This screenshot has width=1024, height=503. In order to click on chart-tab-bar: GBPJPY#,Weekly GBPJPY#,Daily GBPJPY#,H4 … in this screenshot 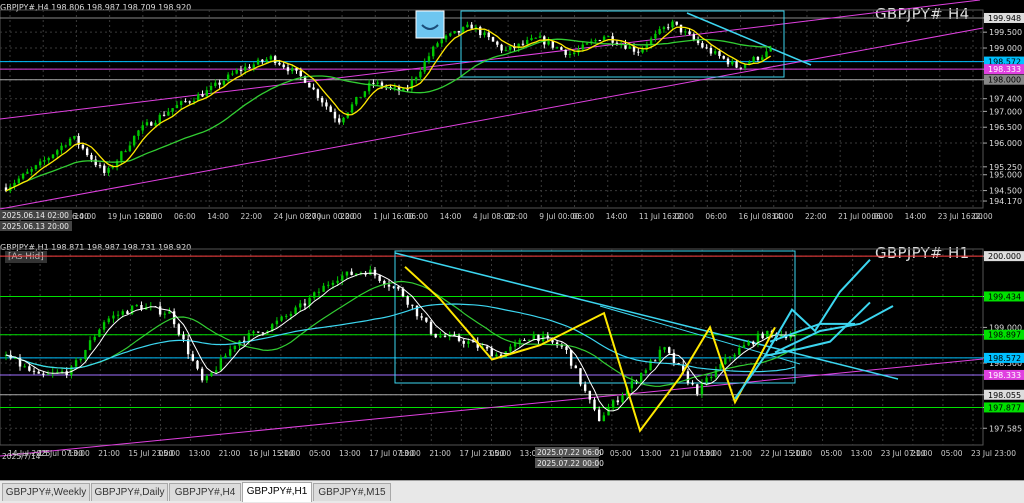, I will do `click(512, 491)`.